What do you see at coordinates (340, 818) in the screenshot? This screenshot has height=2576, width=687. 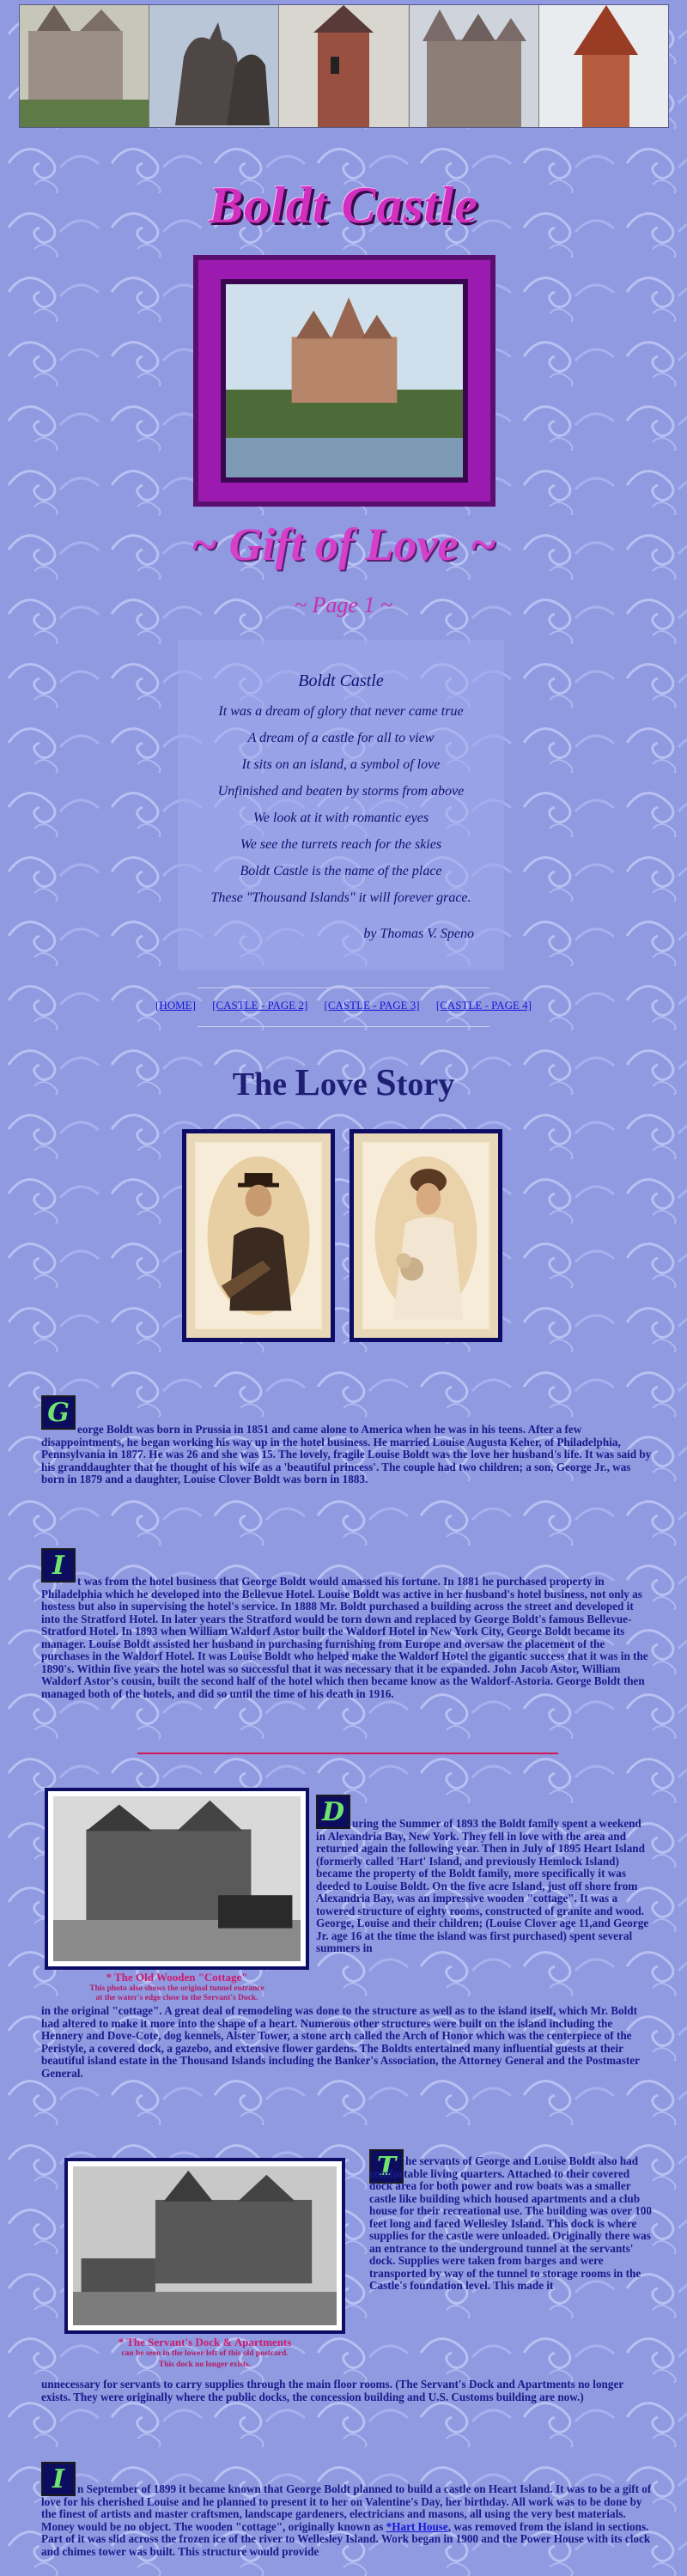 I see `poem-line: We look at it with romantic eyes` at bounding box center [340, 818].